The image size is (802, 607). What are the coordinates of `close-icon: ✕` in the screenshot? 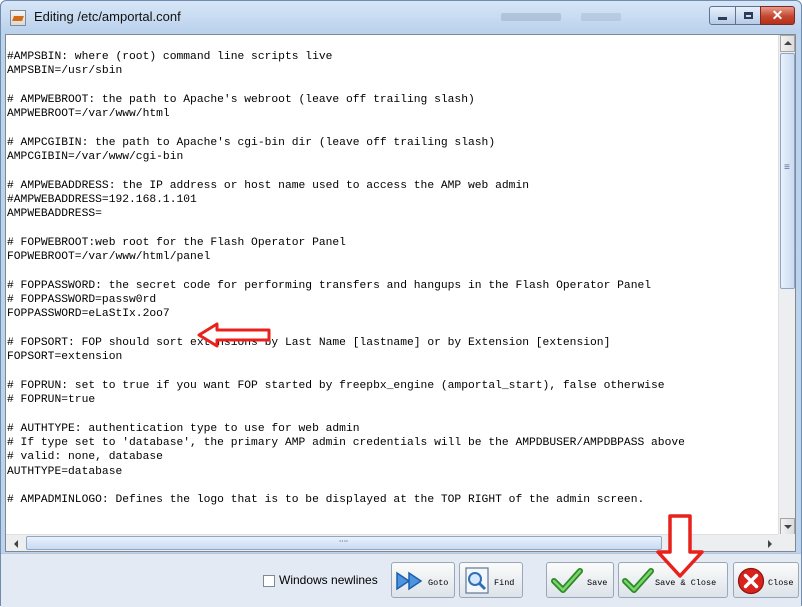 It's located at (777, 15).